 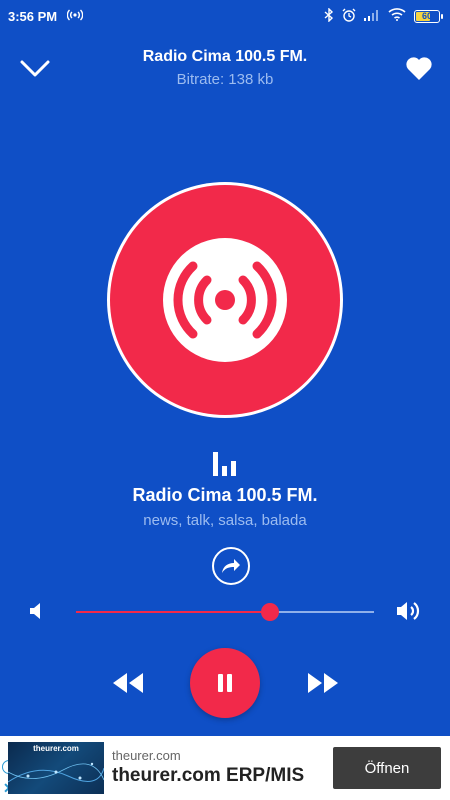 I want to click on bluetooth-icon, so click(x=329, y=15).